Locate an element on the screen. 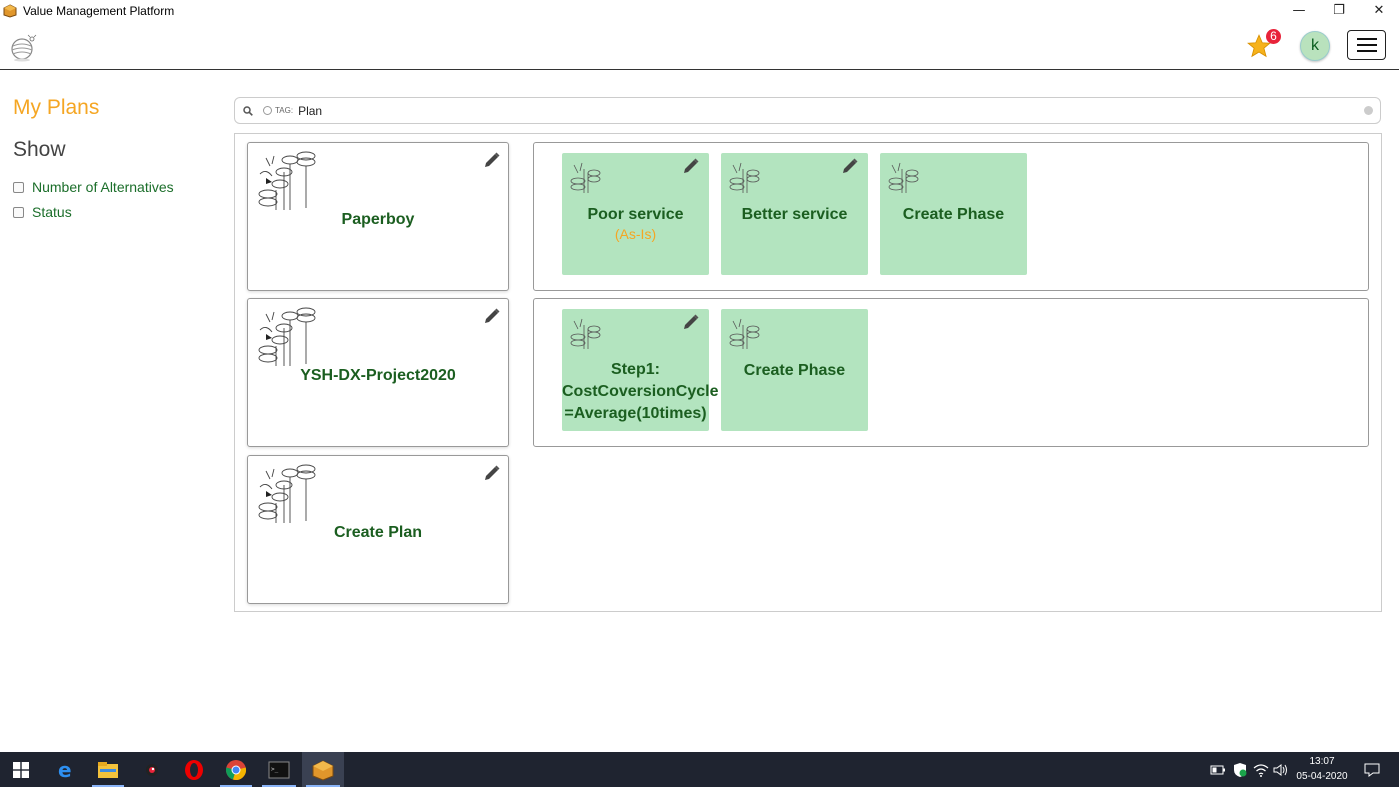  option-label: Status is located at coordinates (52, 212).